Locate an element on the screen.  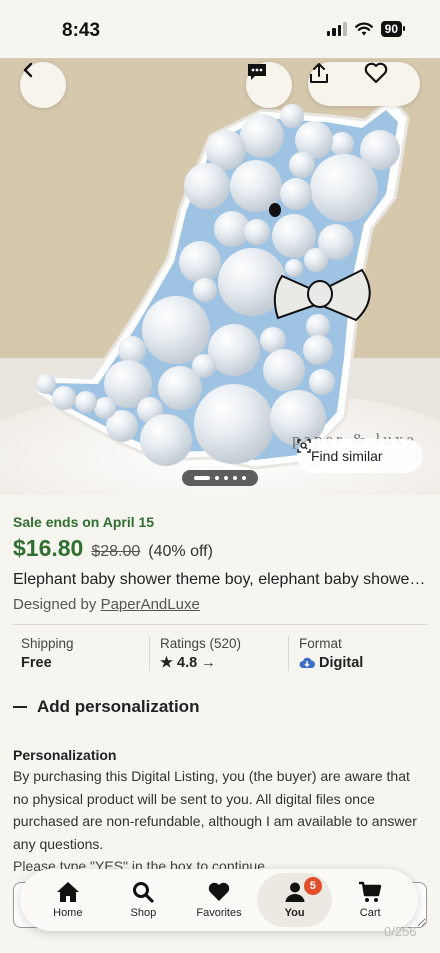
search-icon is located at coordinates (143, 892).